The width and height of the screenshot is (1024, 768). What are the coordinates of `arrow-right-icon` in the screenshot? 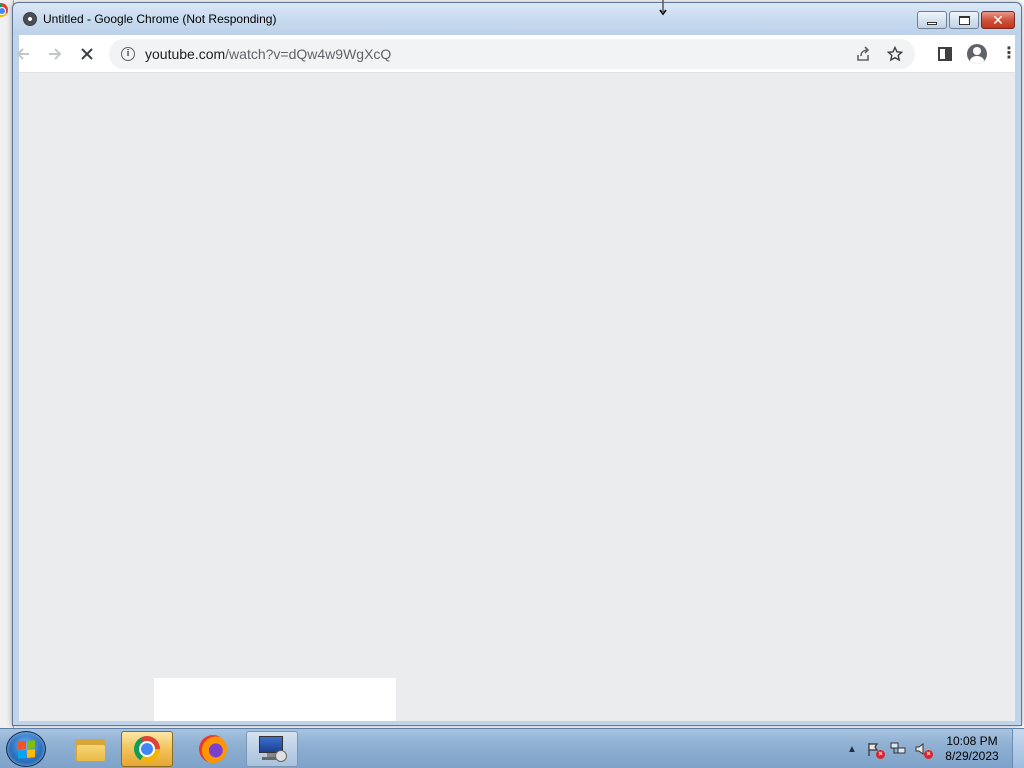 It's located at (55, 54).